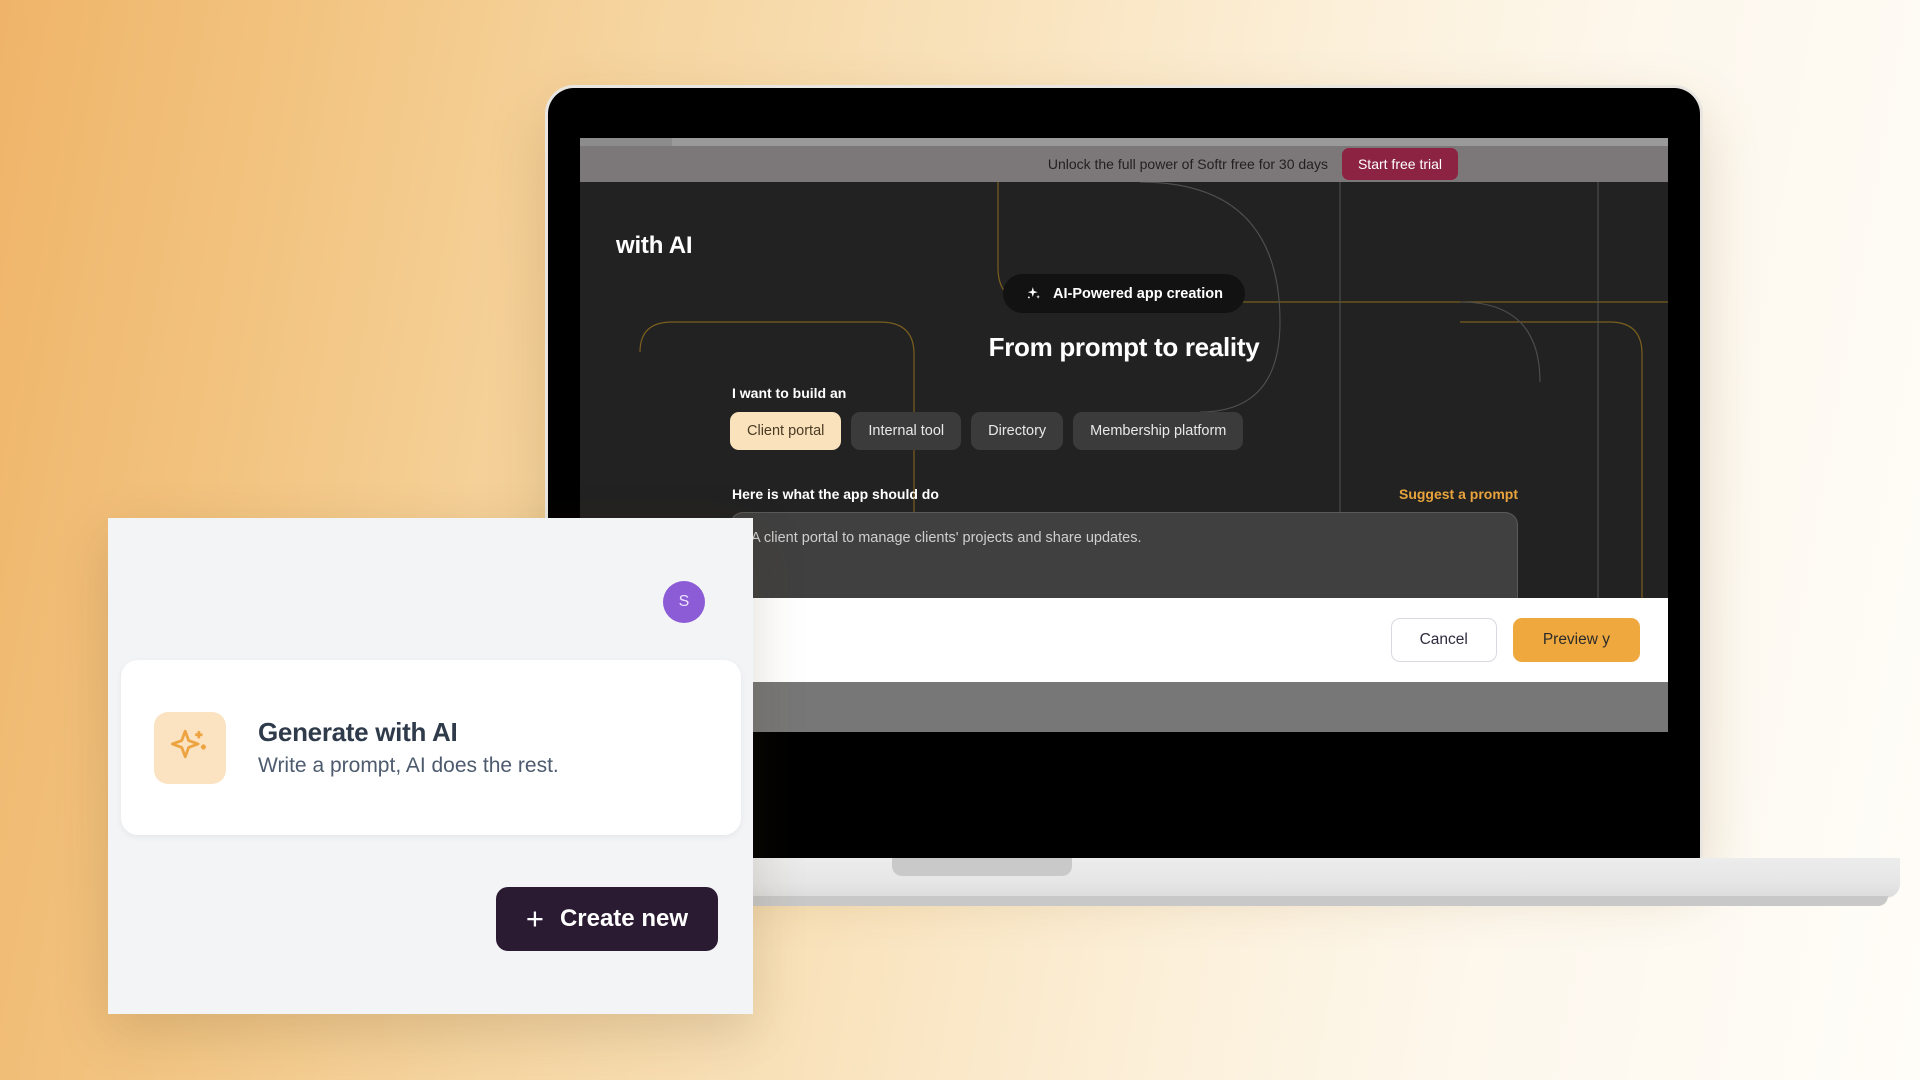 This screenshot has width=1920, height=1080. I want to click on chip-client-portal: Client portal, so click(786, 431).